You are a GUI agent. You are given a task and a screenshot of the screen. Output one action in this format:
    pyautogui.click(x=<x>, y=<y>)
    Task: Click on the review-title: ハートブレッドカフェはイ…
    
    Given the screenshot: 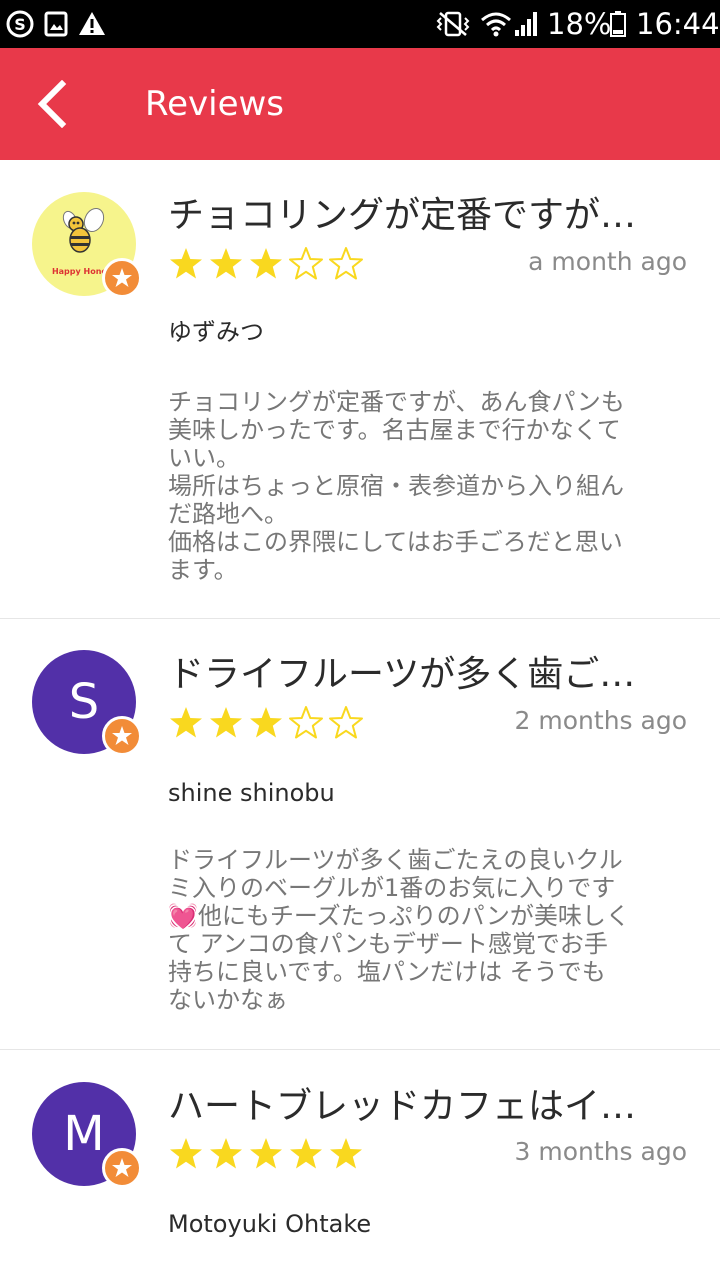 What is the action you would take?
    pyautogui.click(x=402, y=1106)
    